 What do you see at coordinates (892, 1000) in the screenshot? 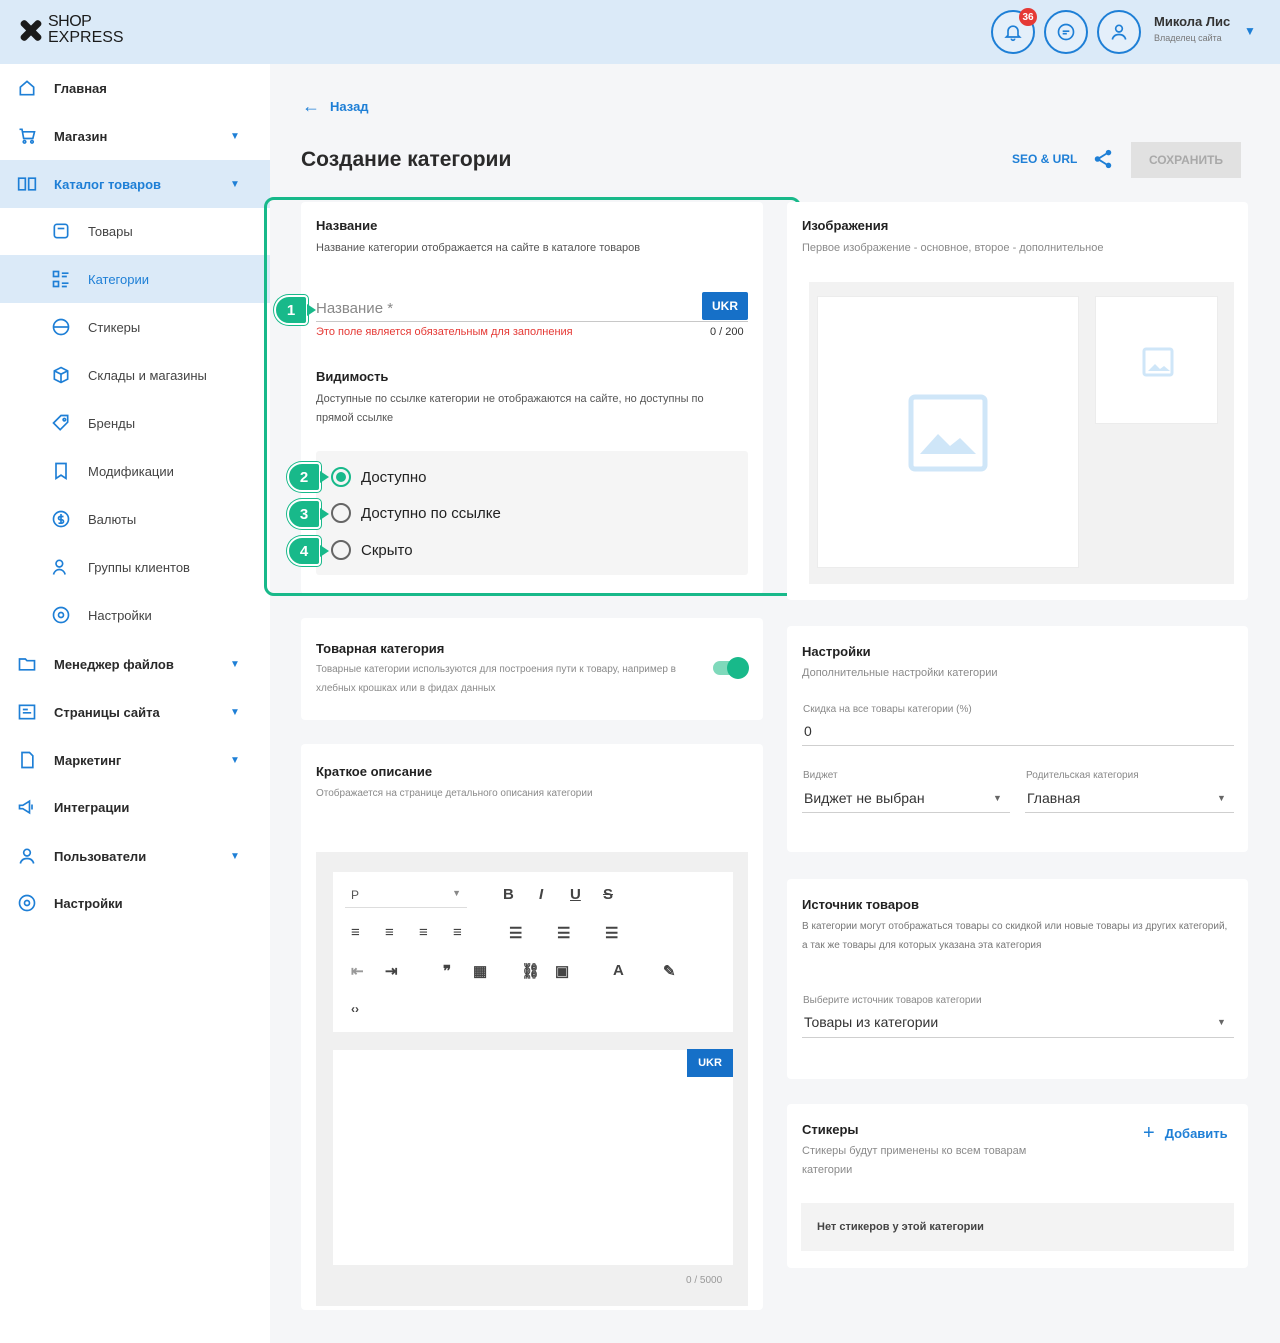
I see `source-select-label: Выберите источник товаров категории` at bounding box center [892, 1000].